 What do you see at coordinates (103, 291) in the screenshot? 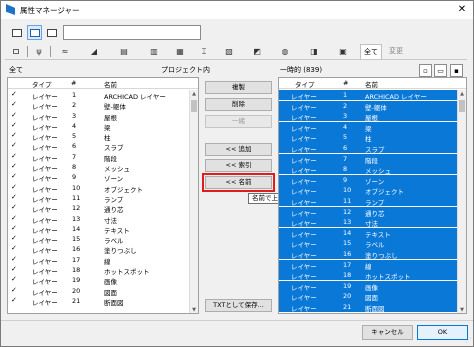
I see `table-row: ✓ レイヤー 20 図面` at bounding box center [103, 291].